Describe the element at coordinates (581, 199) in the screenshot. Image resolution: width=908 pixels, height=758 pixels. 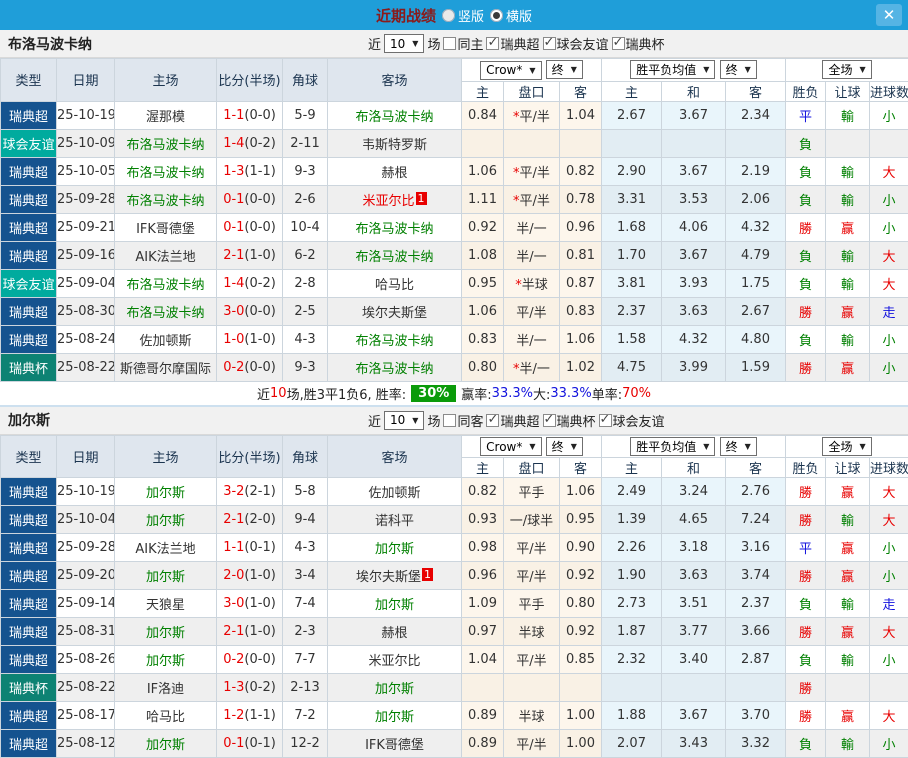
I see `odds-away: 0.78` at that location.